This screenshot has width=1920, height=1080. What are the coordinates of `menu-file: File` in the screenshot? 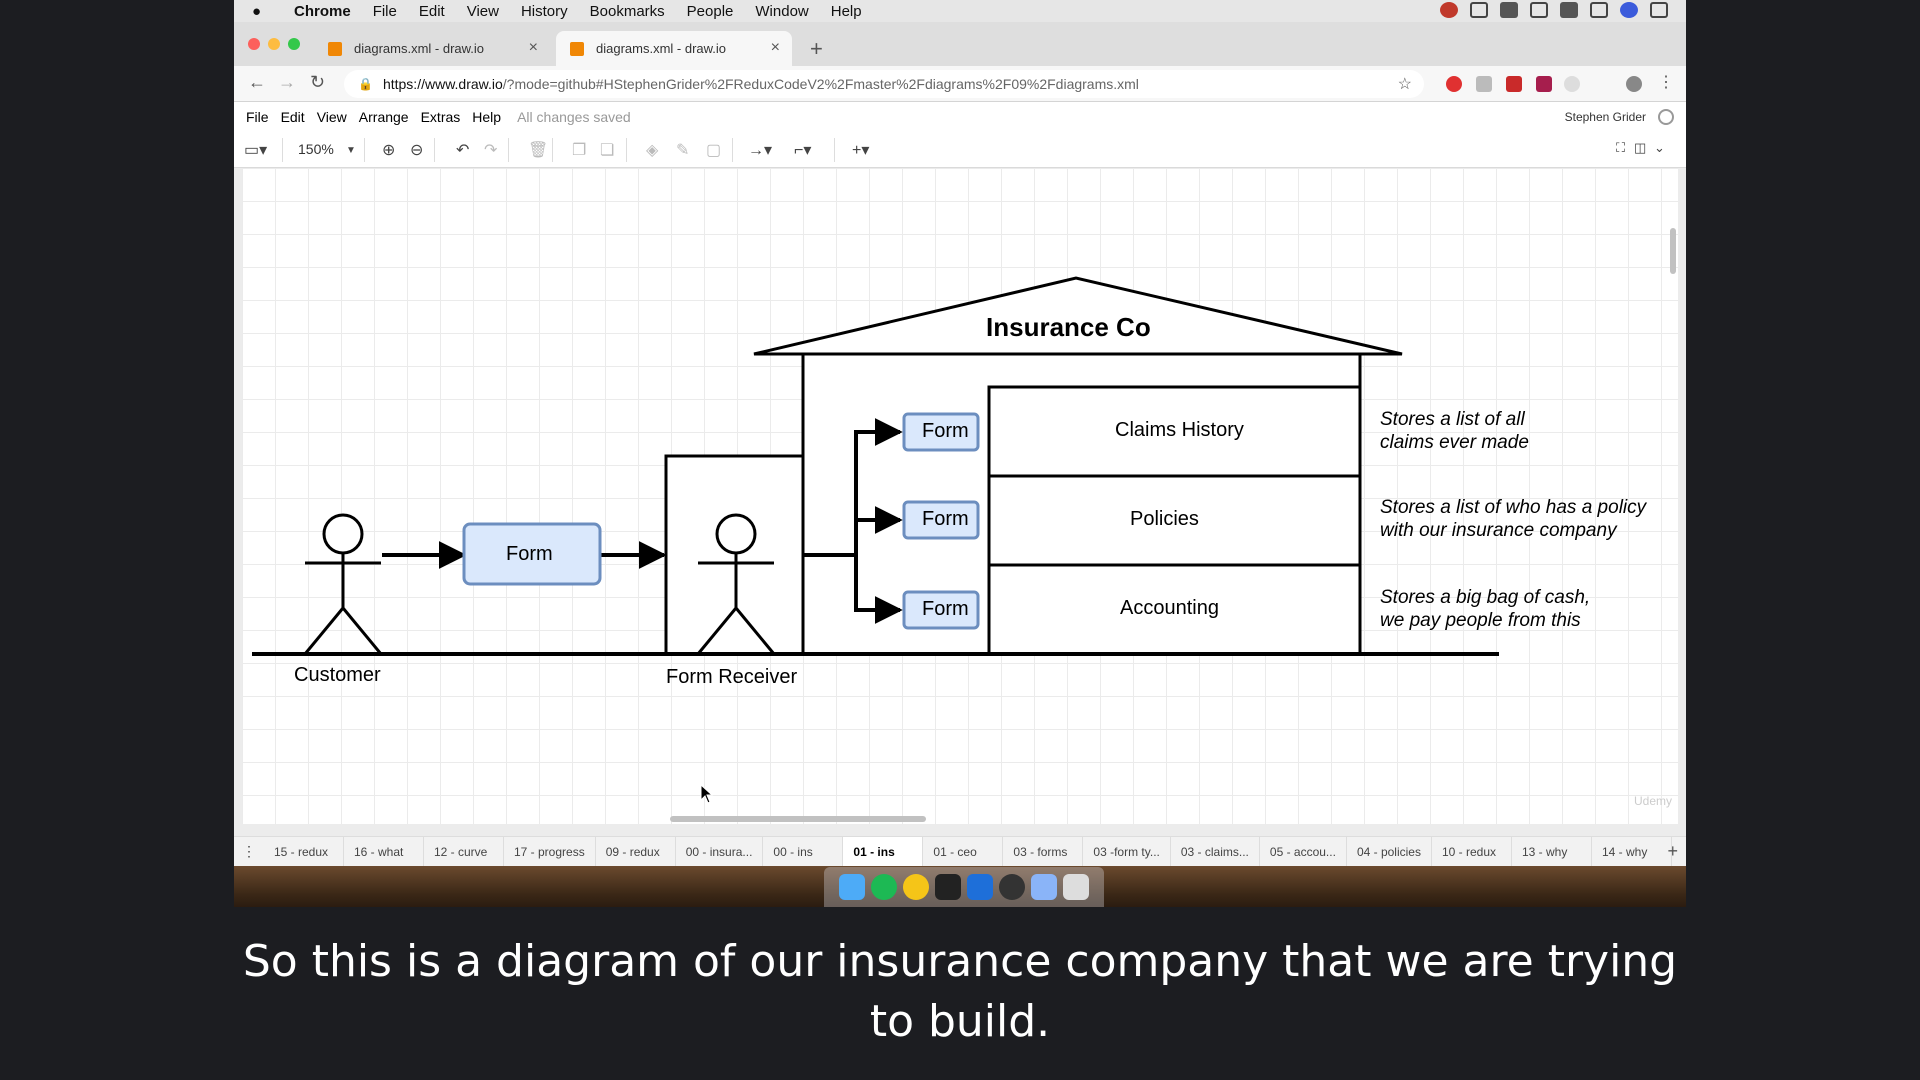 It's located at (385, 11).